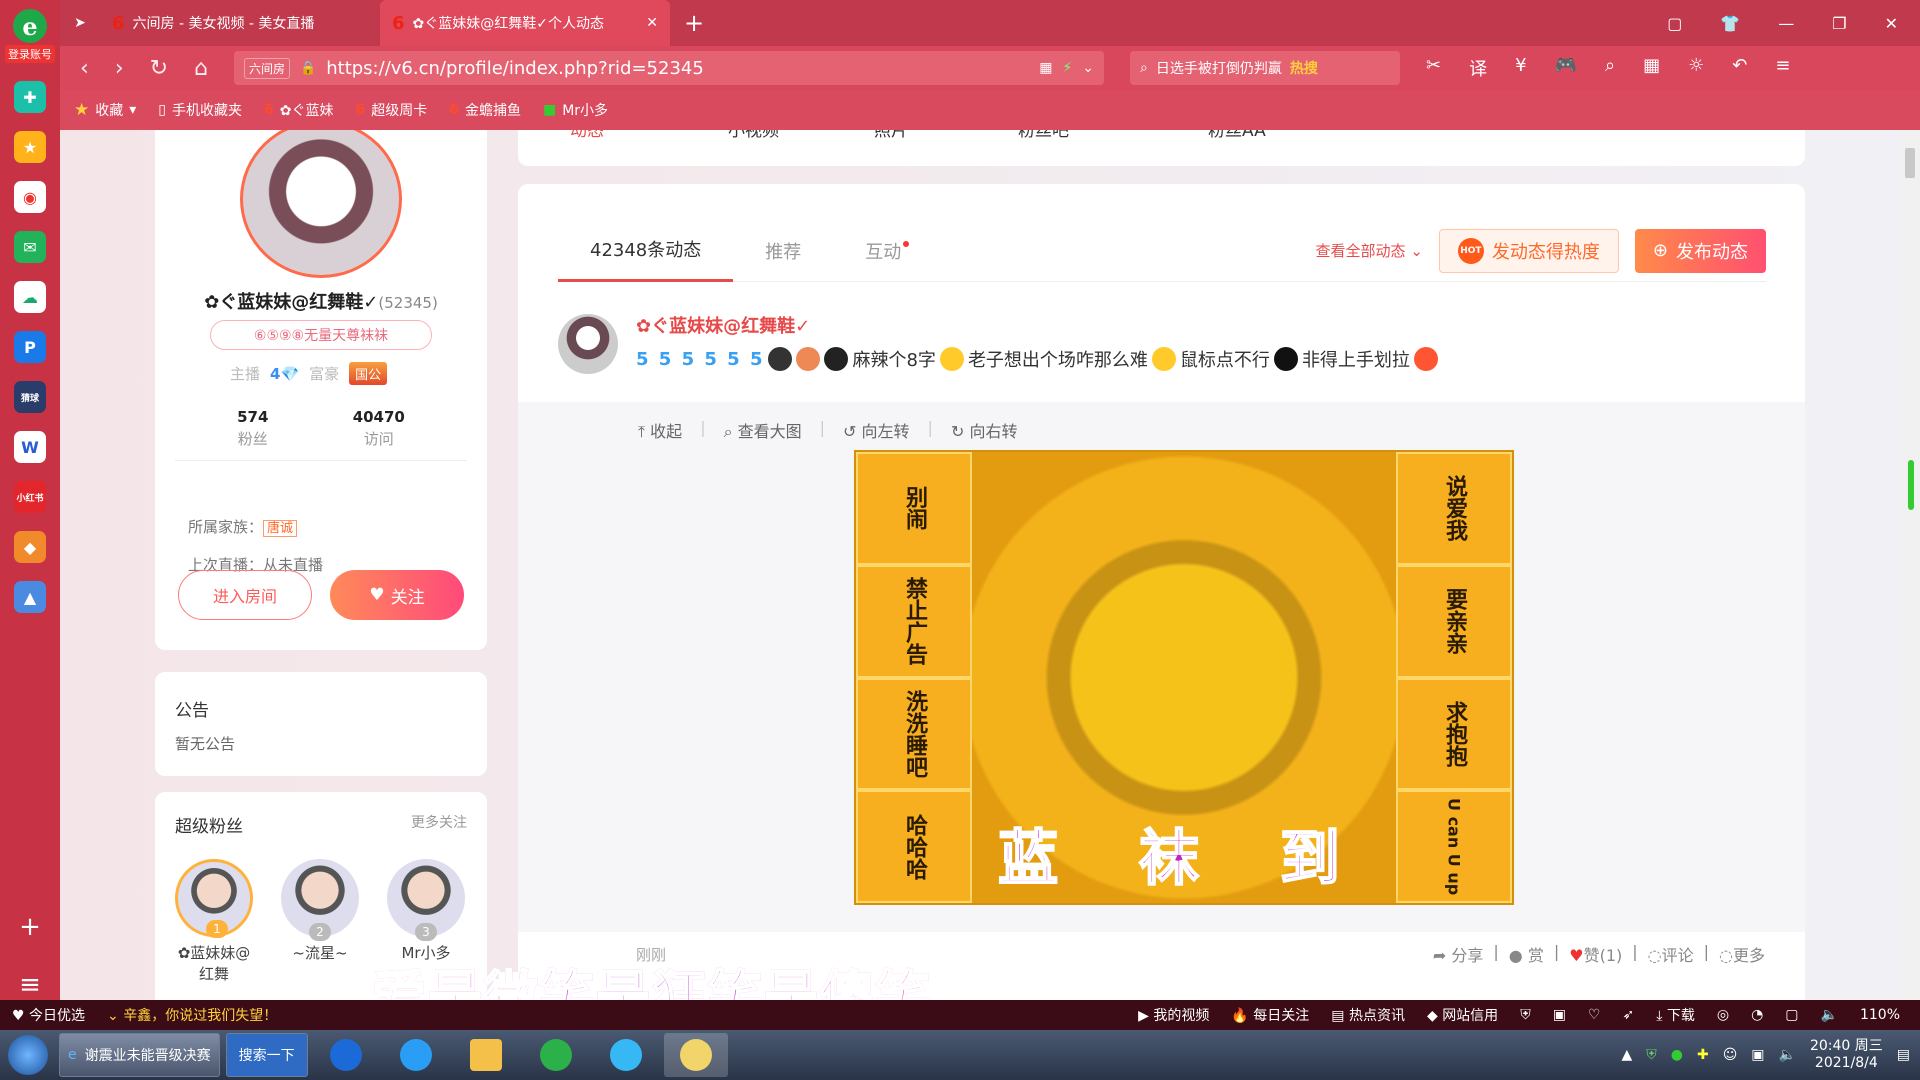  I want to click on magnifier-icon: ⌕, so click(1610, 68).